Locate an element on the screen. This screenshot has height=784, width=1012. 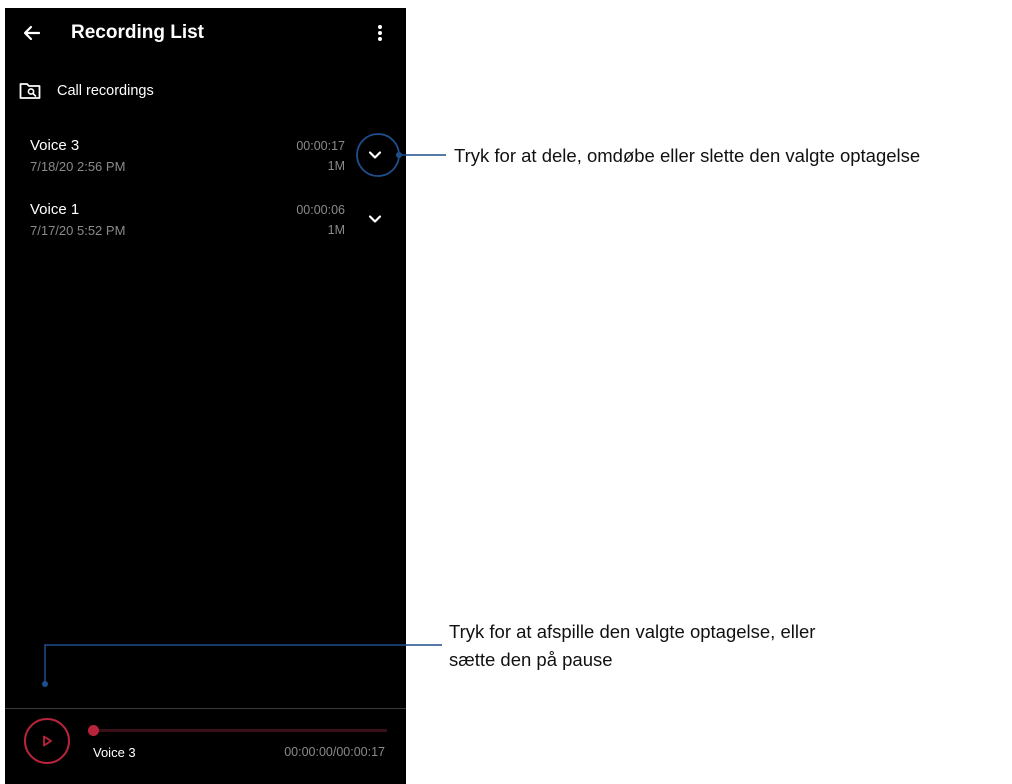
call-recordings-link: Call recordings is located at coordinates (119, 91).